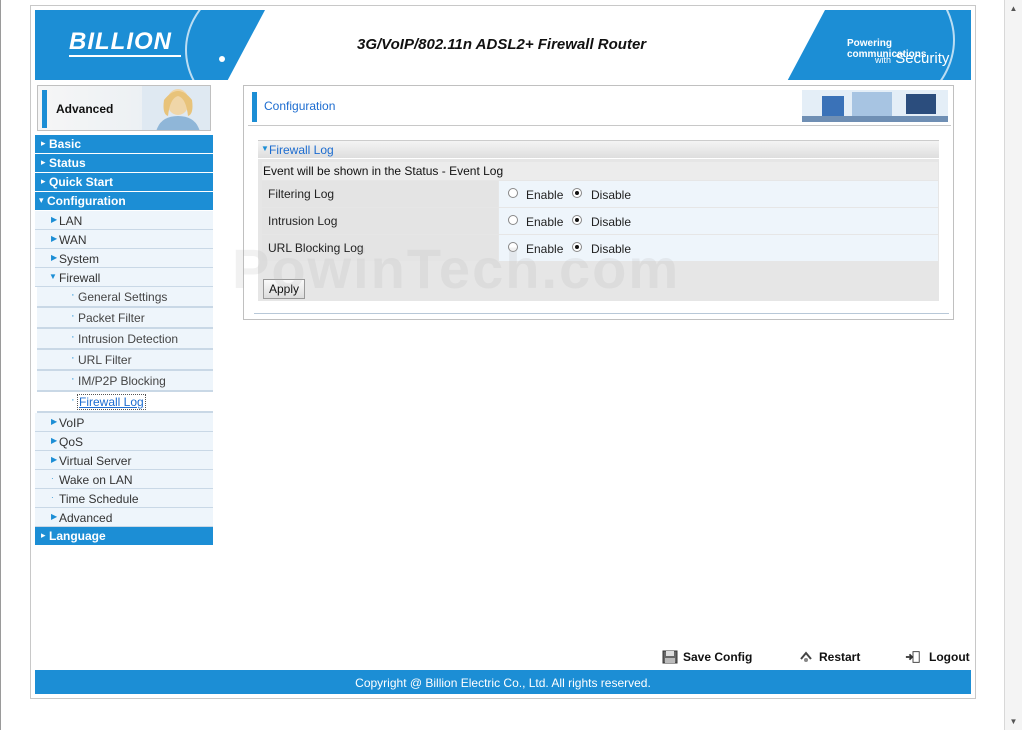  I want to click on logo-underline, so click(125, 56).